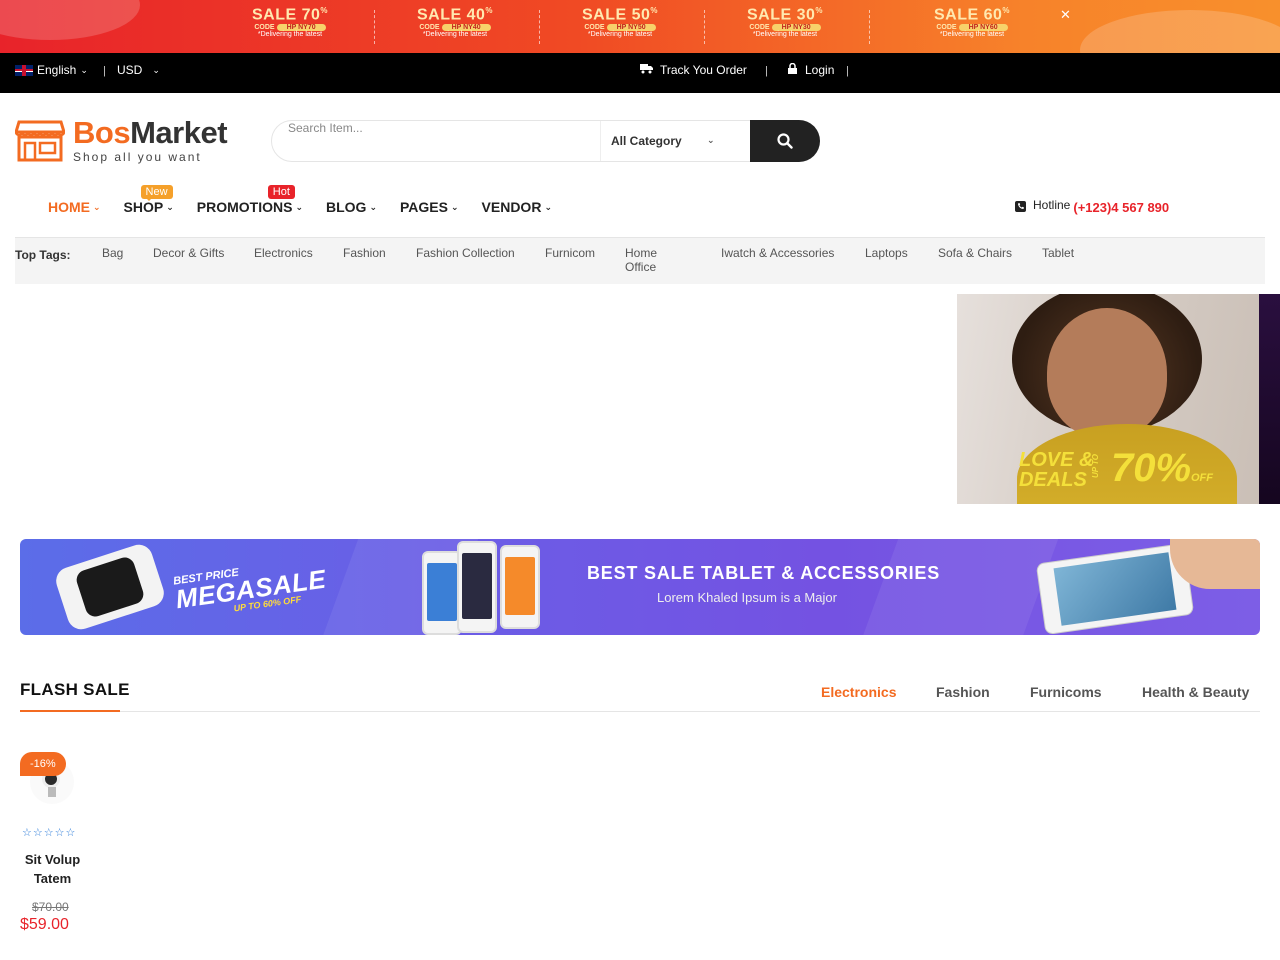 The width and height of the screenshot is (1280, 960). Describe the element at coordinates (1065, 15) in the screenshot. I see `close-icon: ✕` at that location.